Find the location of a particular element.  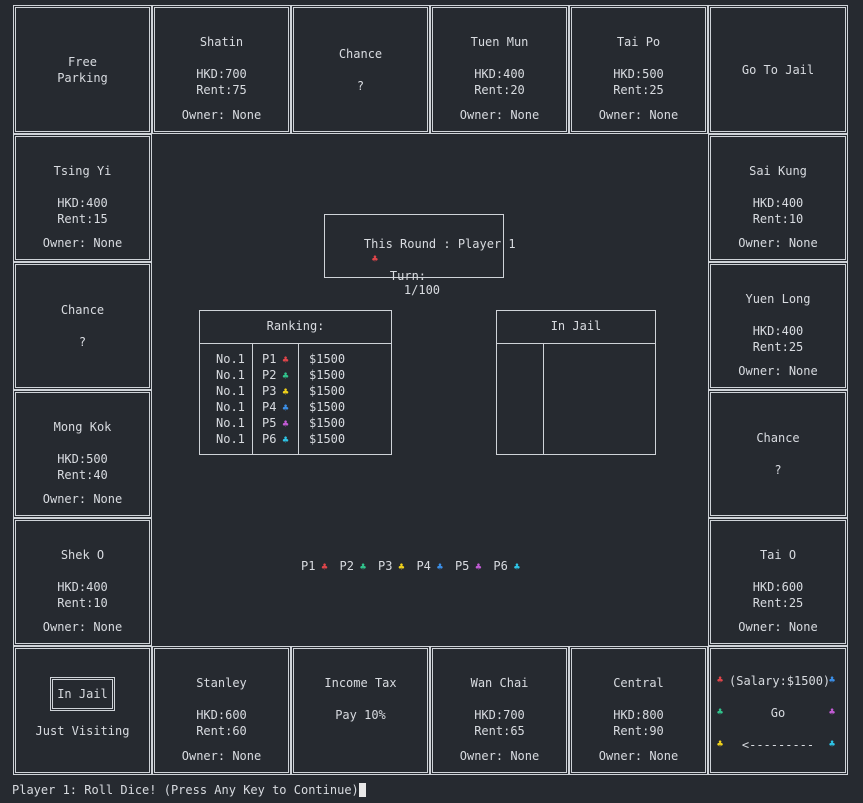

property-rent: Rent:60 is located at coordinates (221, 731).